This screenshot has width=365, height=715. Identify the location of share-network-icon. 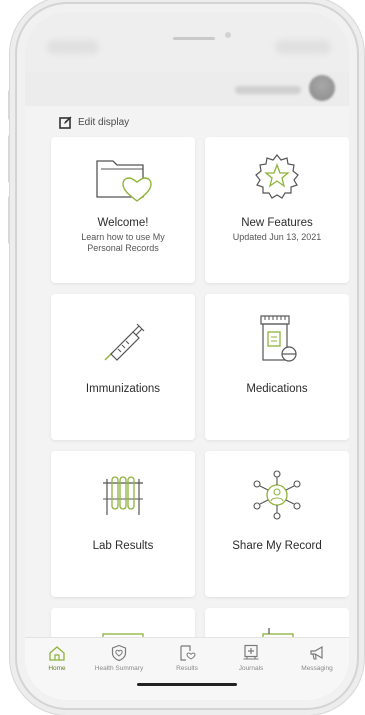
(277, 495).